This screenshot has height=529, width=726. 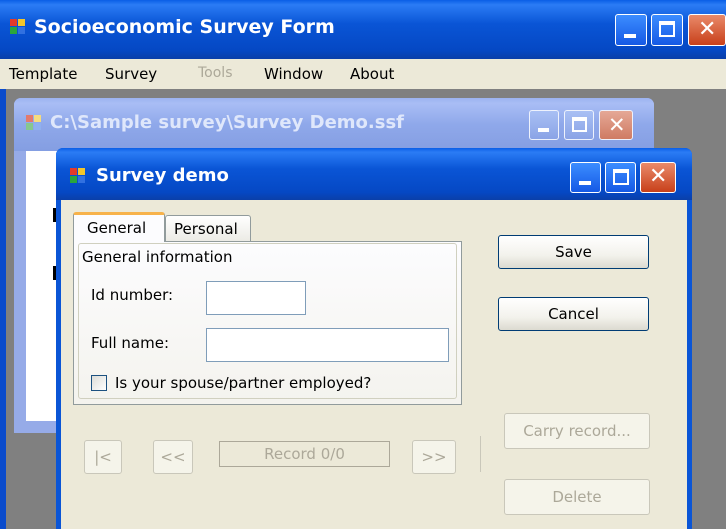 I want to click on first-record-button: |<, so click(x=103, y=457).